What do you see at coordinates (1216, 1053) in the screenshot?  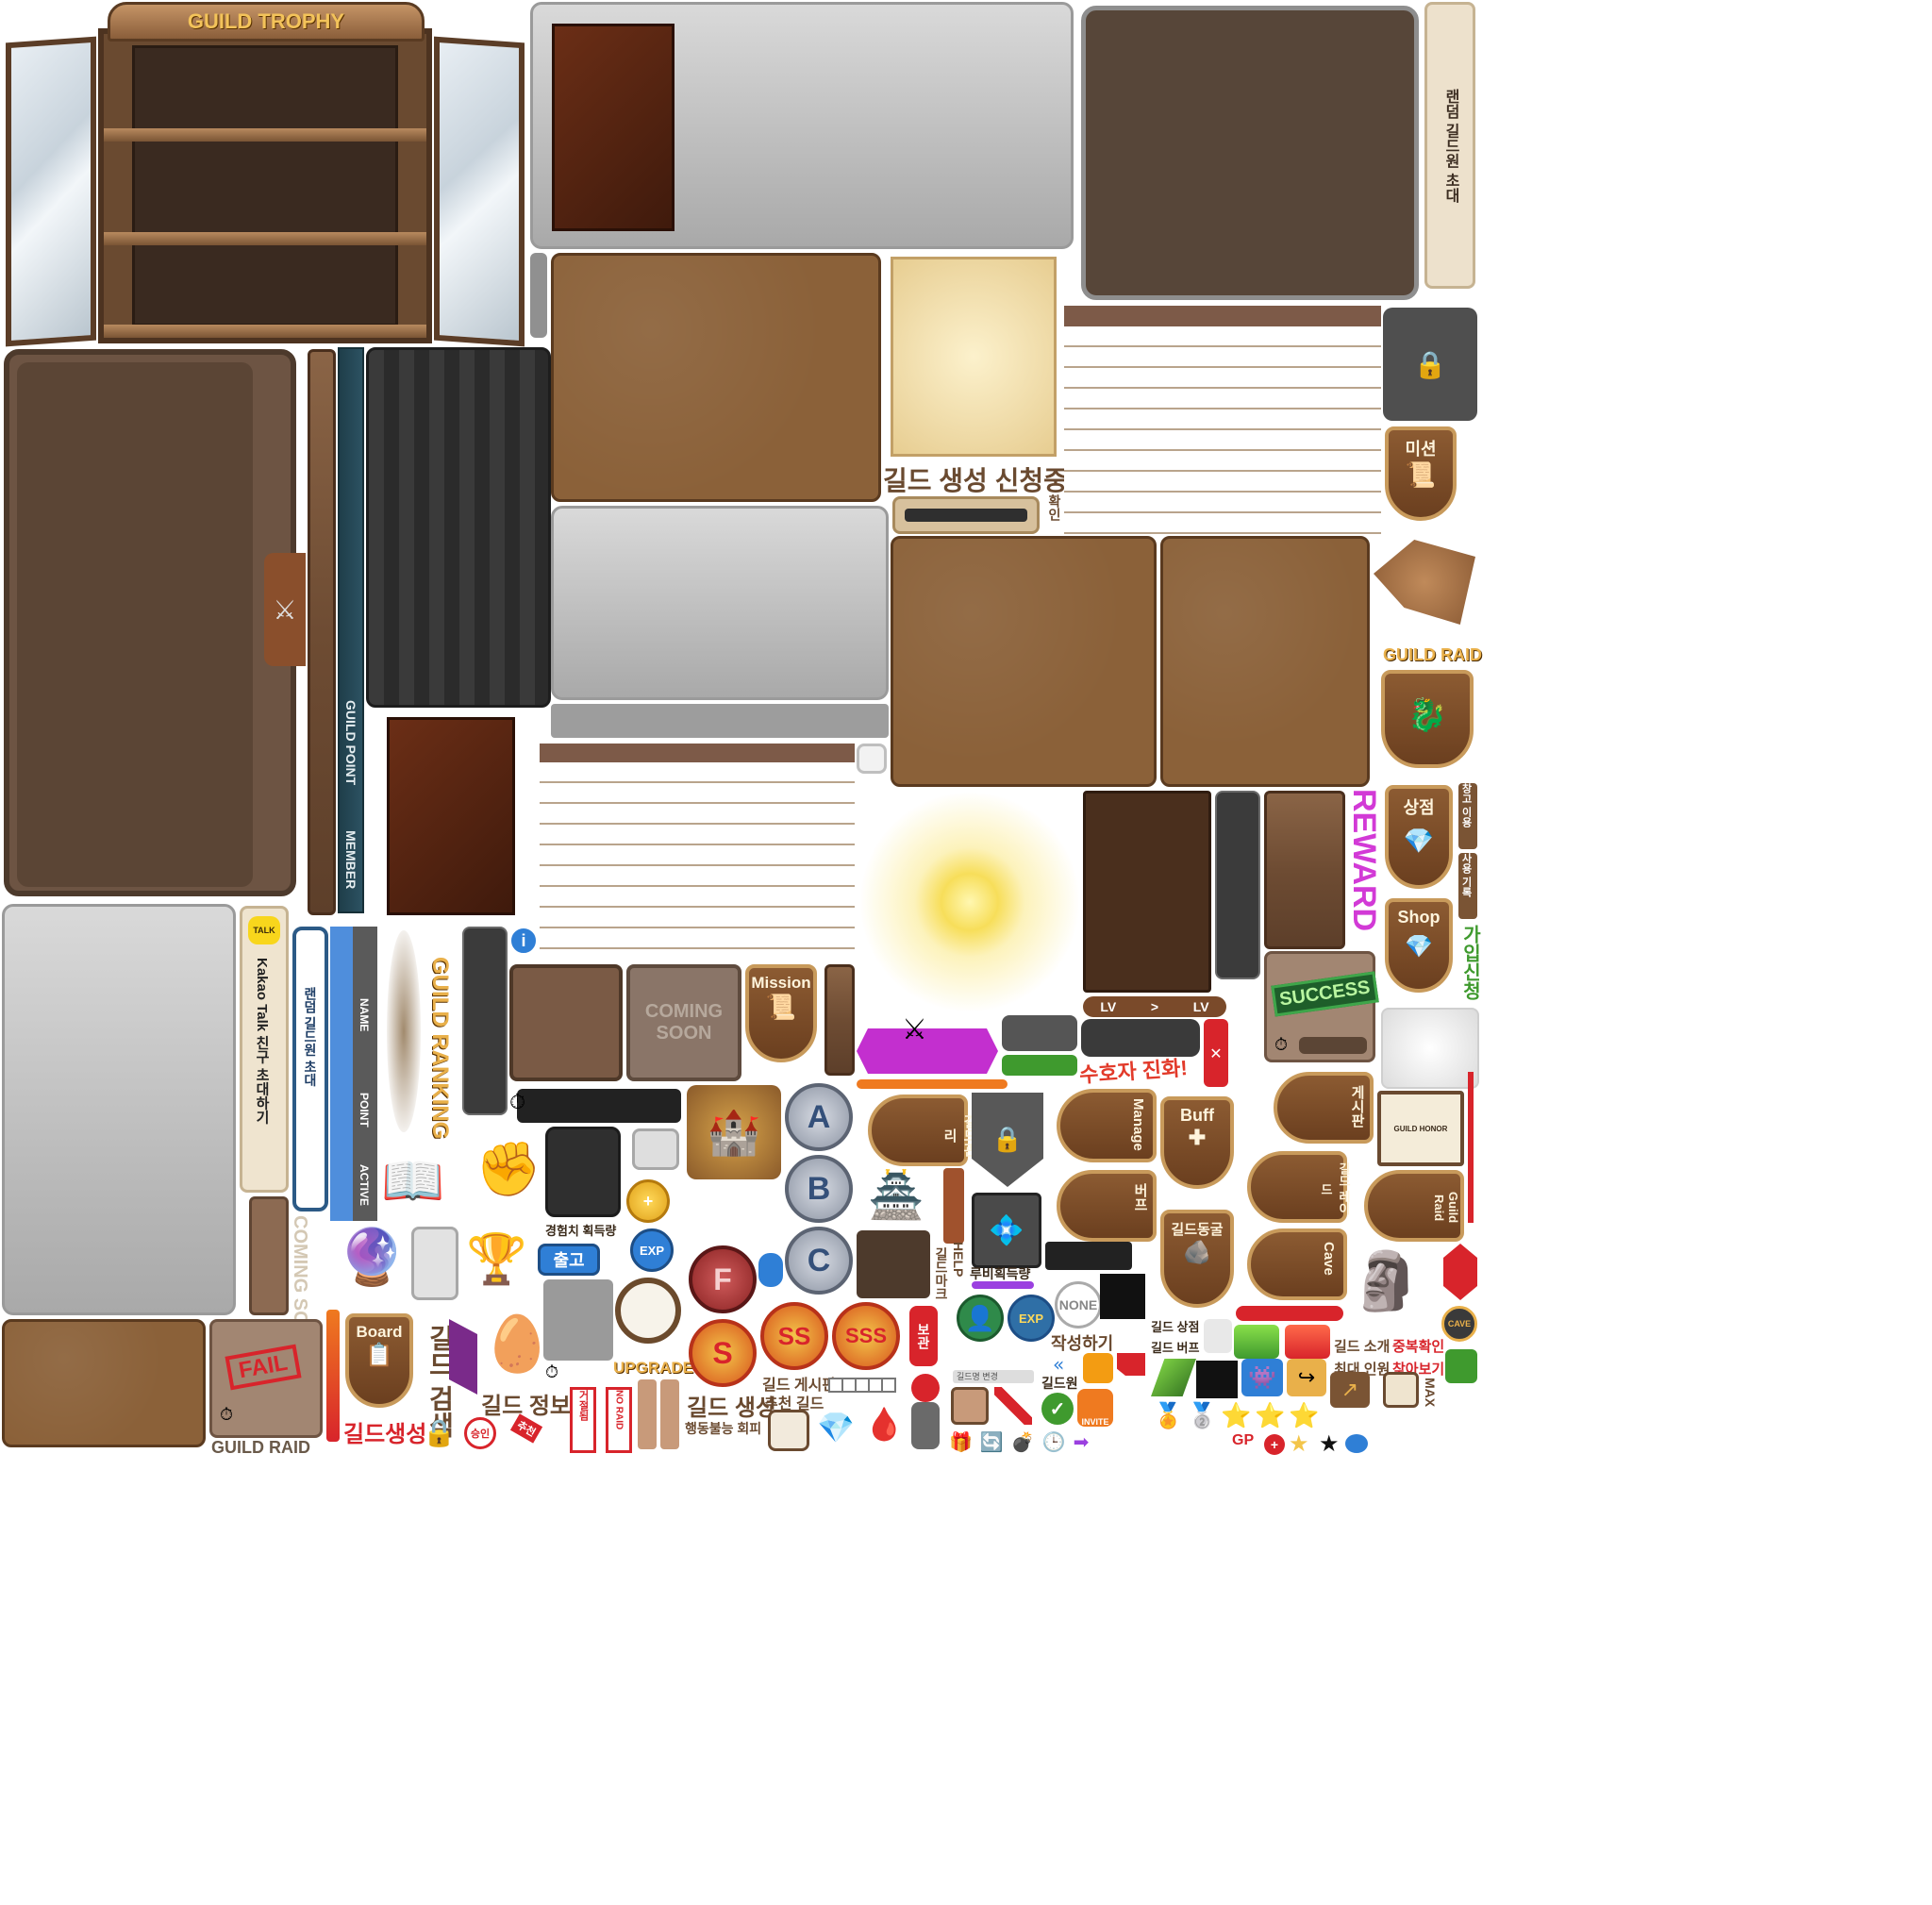 I see `red-close-tab: ✕` at bounding box center [1216, 1053].